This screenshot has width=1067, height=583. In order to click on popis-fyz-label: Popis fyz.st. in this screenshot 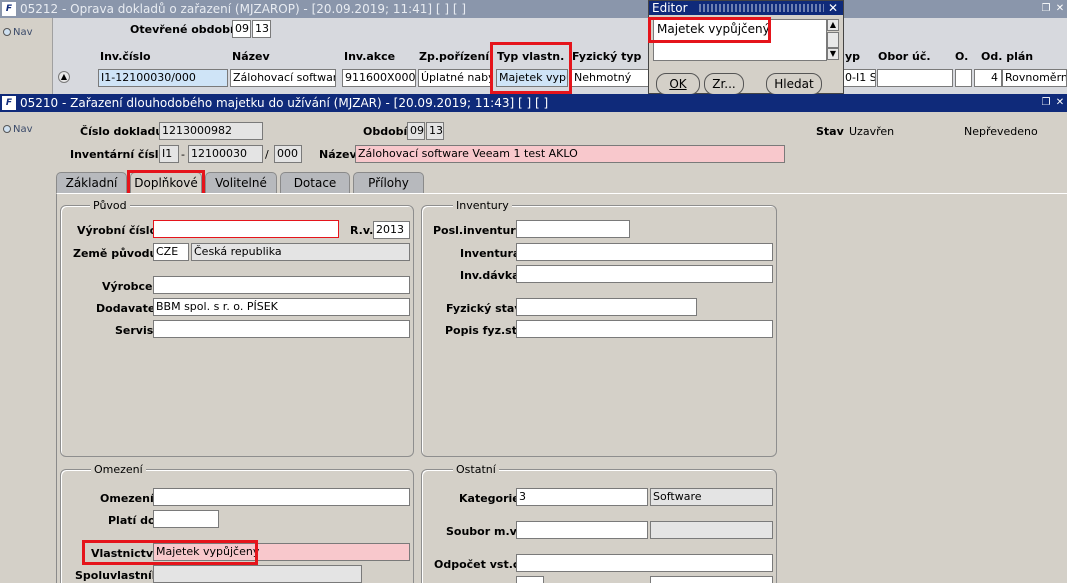, I will do `click(483, 330)`.